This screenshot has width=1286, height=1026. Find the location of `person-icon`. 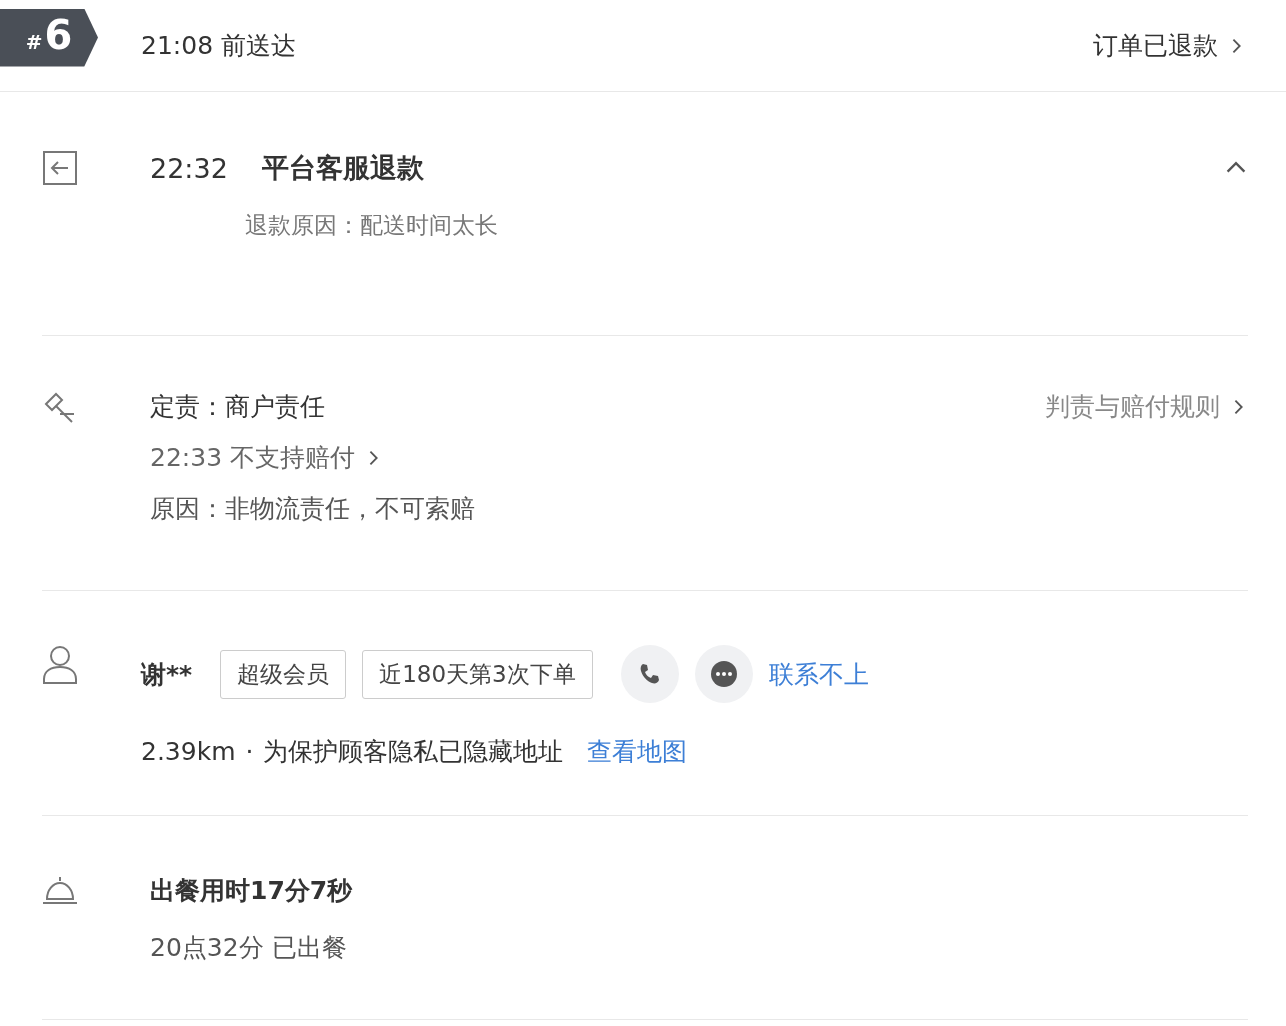

person-icon is located at coordinates (60, 665).